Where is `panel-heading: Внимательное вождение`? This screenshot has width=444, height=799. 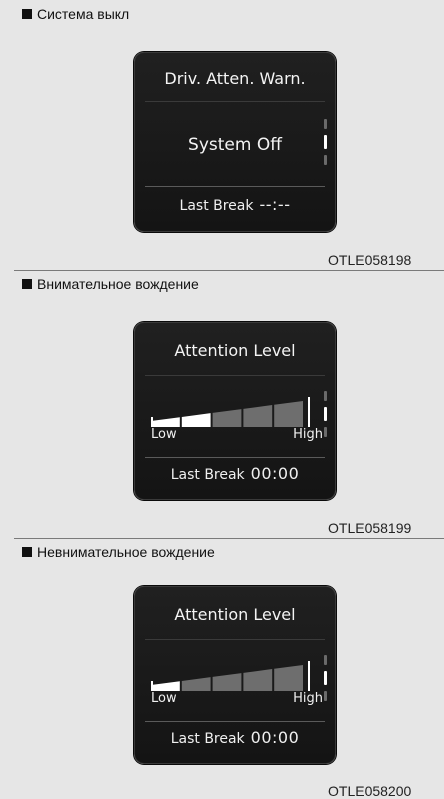
panel-heading: Внимательное вождение is located at coordinates (110, 284).